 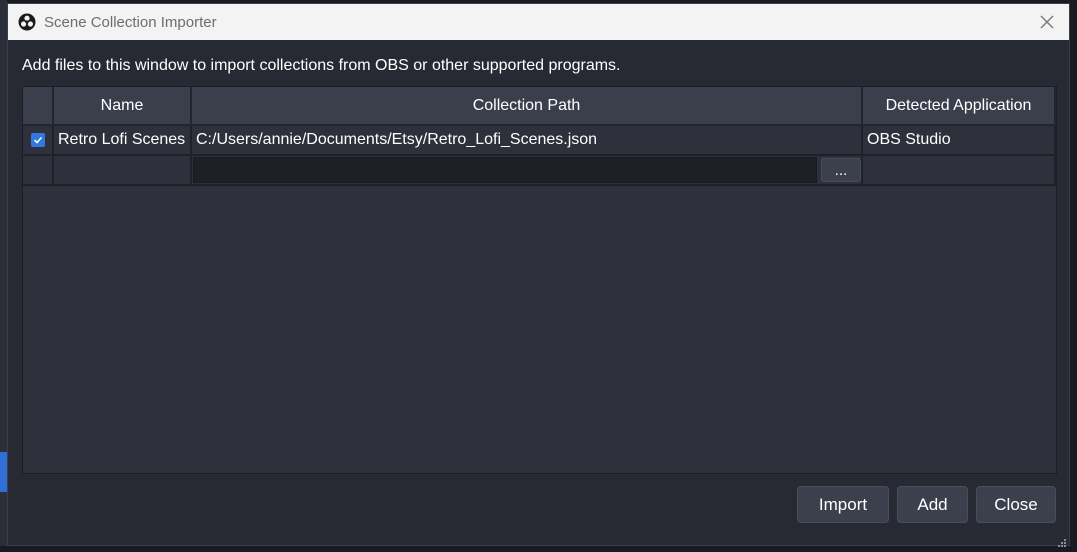 I want to click on column-header-detected-application: Detected Application, so click(x=959, y=106).